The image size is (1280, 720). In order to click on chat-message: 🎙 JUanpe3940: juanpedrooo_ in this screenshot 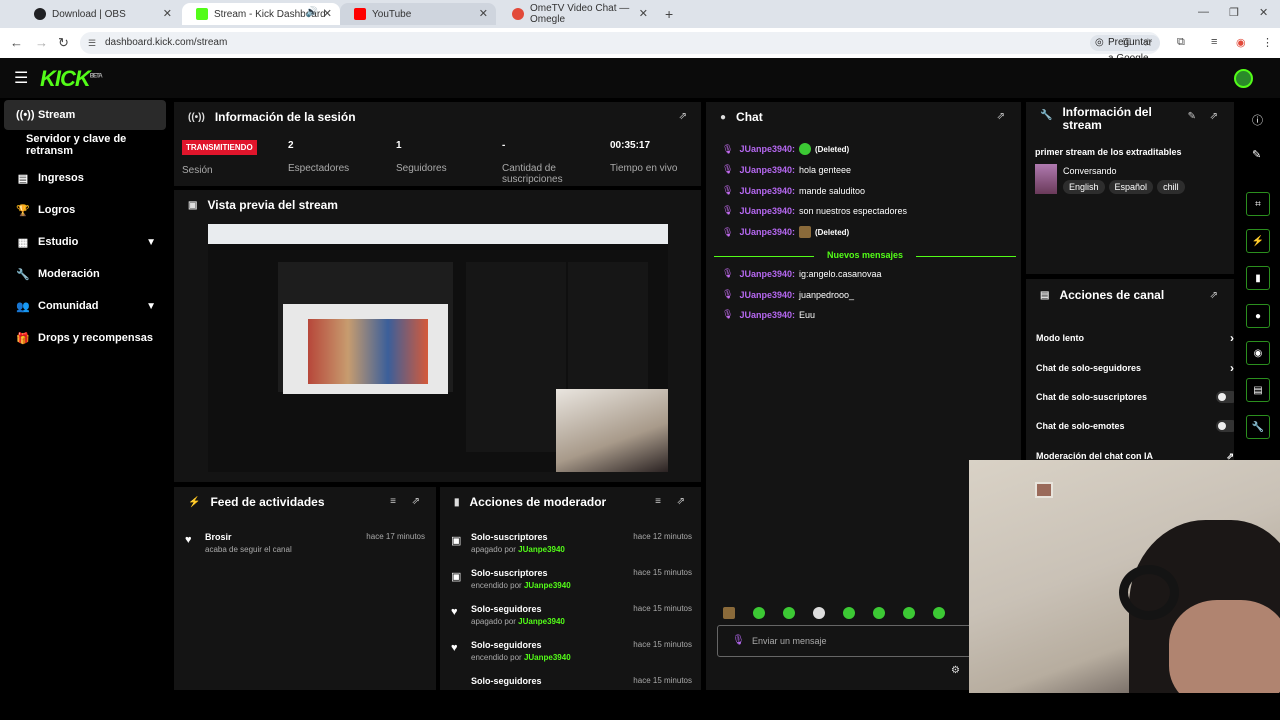, I will do `click(788, 294)`.